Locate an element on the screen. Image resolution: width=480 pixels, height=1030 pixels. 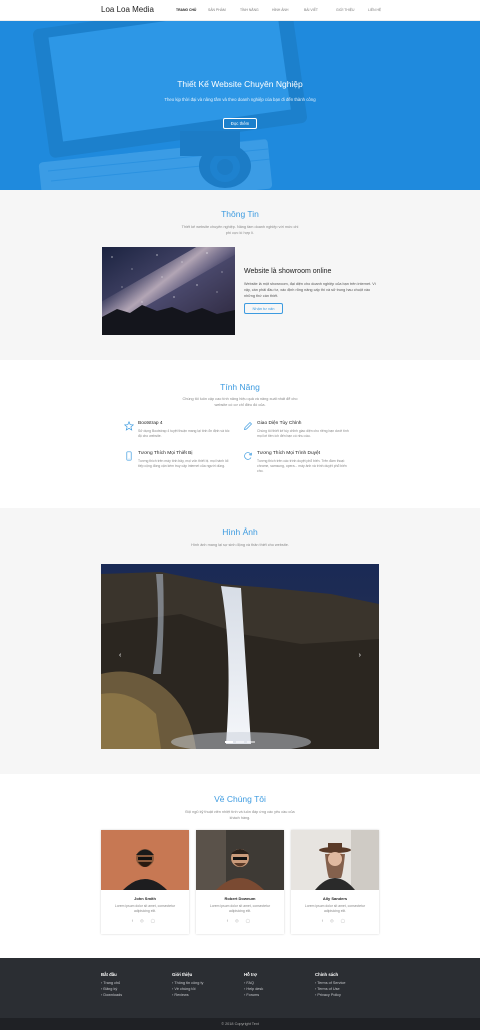
footer-link: › Privacy Policy is located at coordinates (330, 995).